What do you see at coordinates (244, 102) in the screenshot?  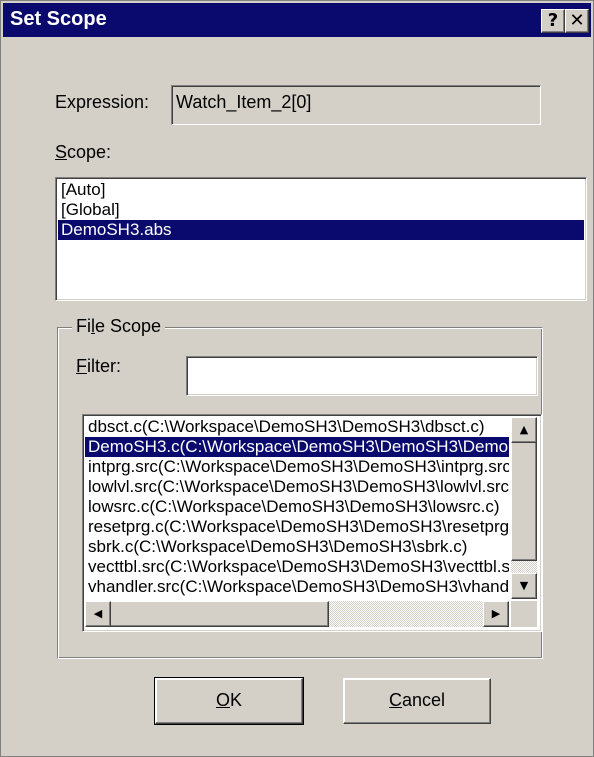 I see `expression-value: Watch_Item_2[0]` at bounding box center [244, 102].